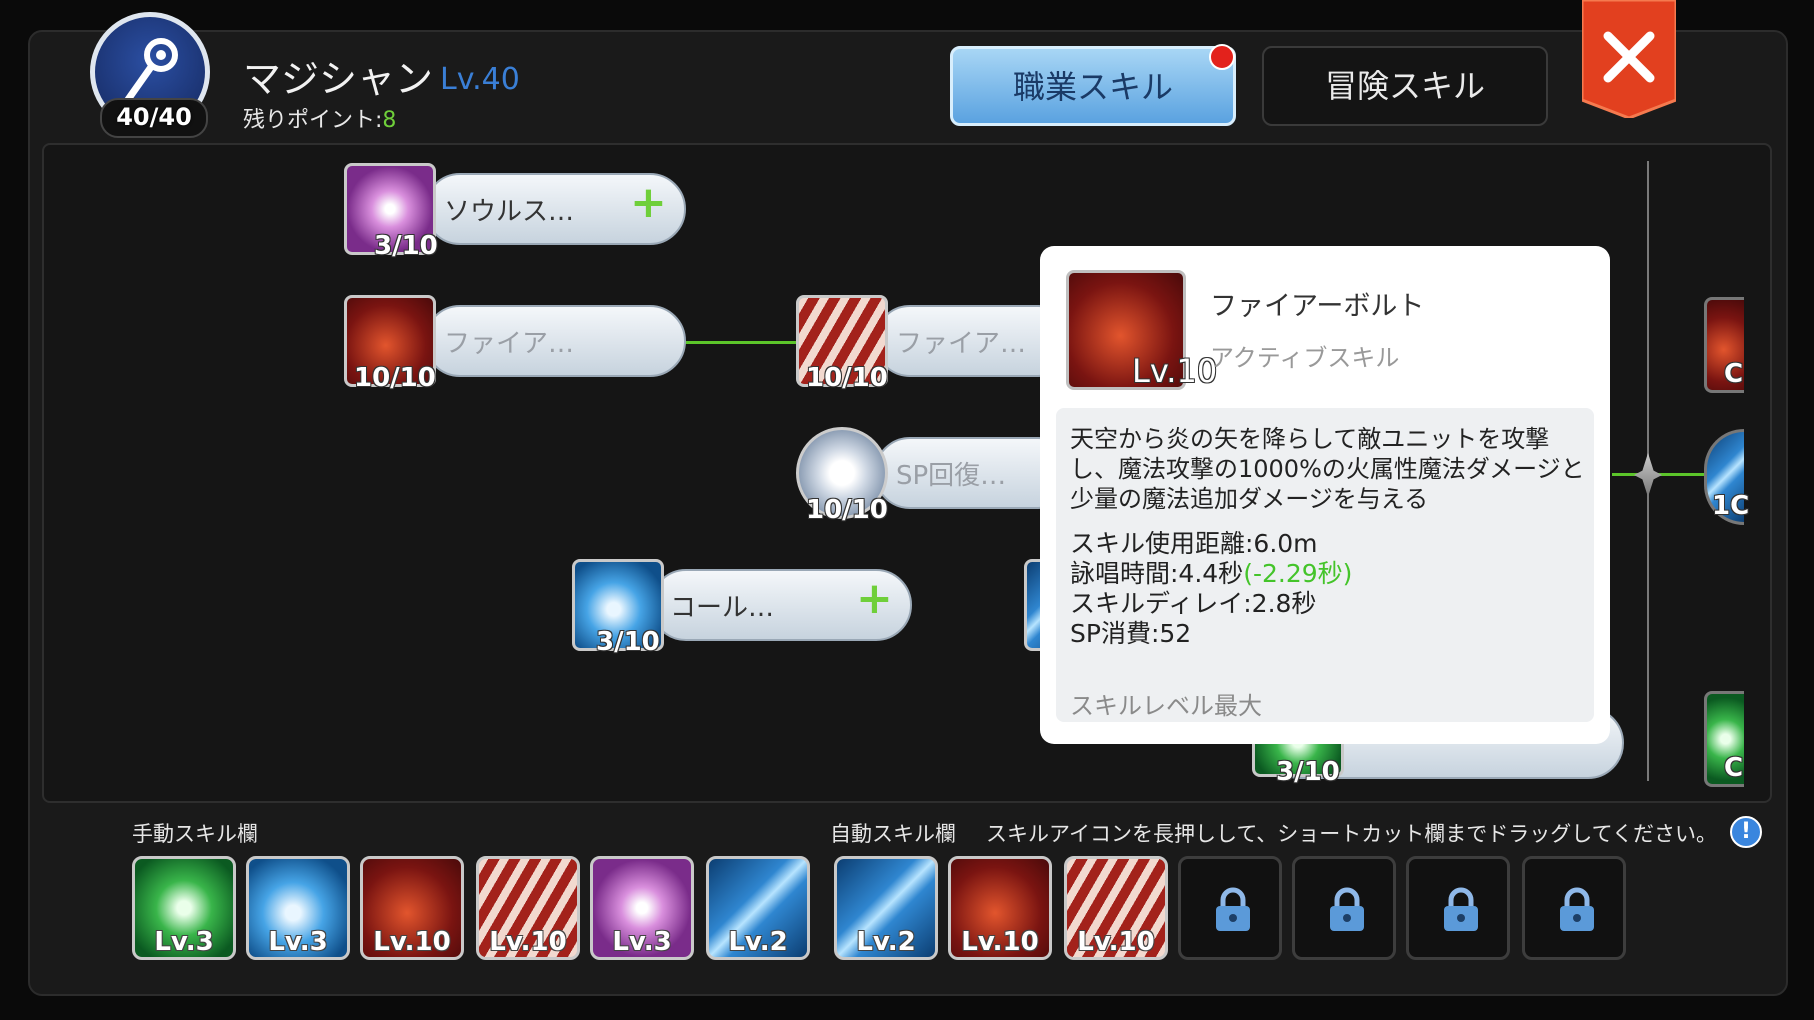  Describe the element at coordinates (1405, 86) in the screenshot. I see `tab-adventure-skill: 冒険スキル` at that location.